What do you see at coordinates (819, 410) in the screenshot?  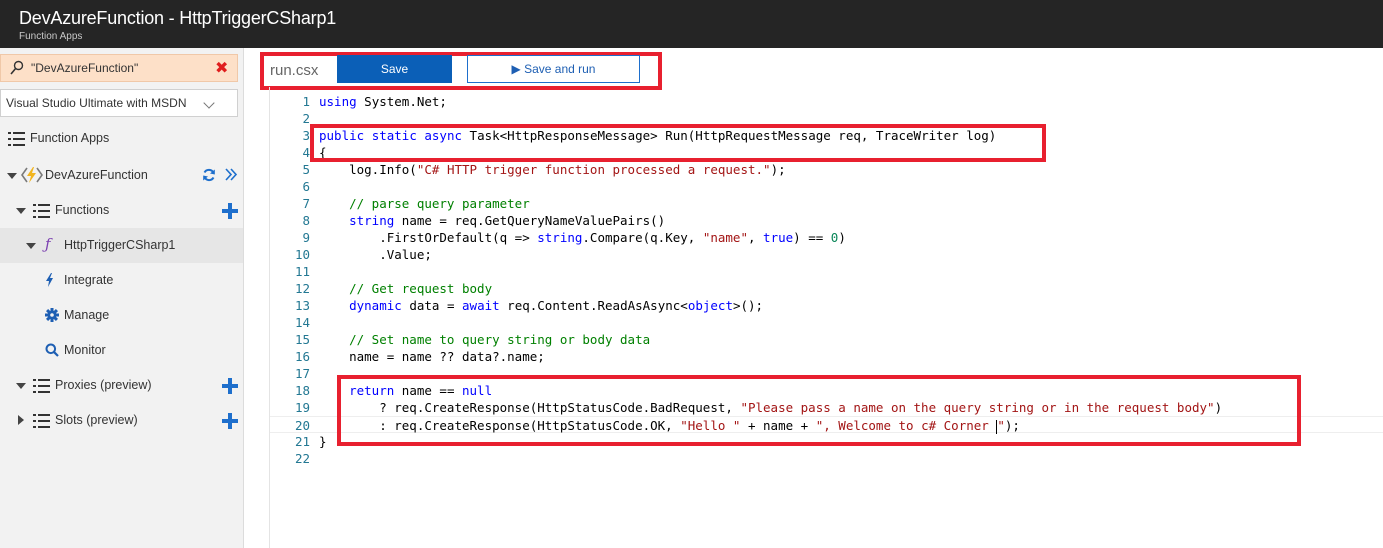 I see `return-highlight-box` at bounding box center [819, 410].